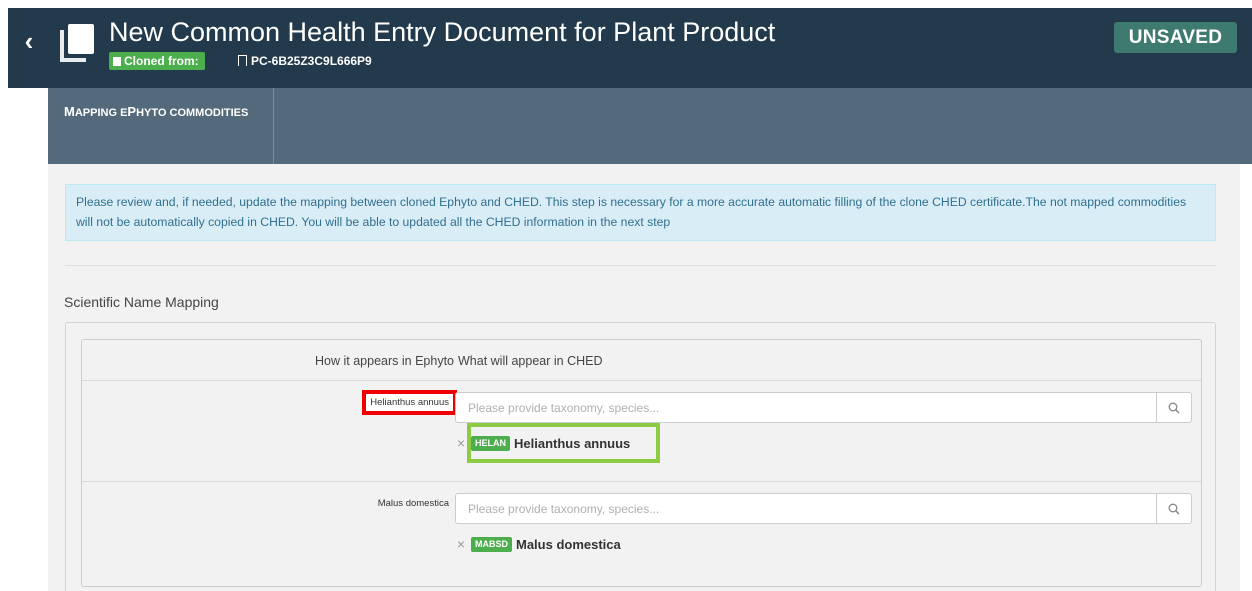  Describe the element at coordinates (242, 60) in the screenshot. I see `bookmark-icon` at that location.